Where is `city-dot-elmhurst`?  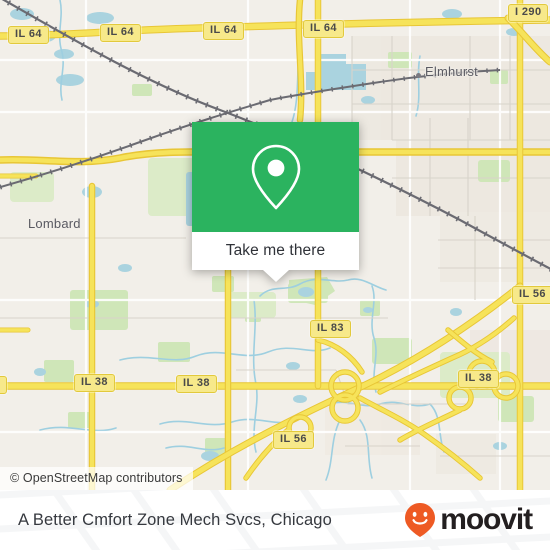 city-dot-elmhurst is located at coordinates (418, 75).